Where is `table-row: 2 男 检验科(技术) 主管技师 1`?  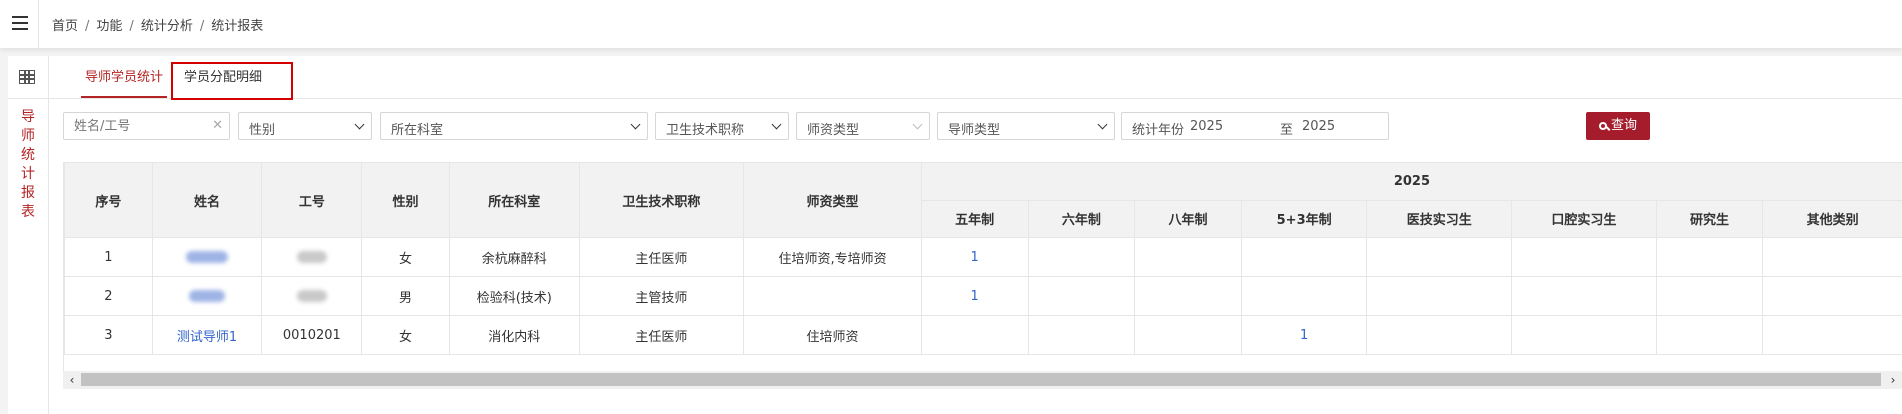
table-row: 2 男 检验科(技术) 主管技师 1 is located at coordinates (983, 296).